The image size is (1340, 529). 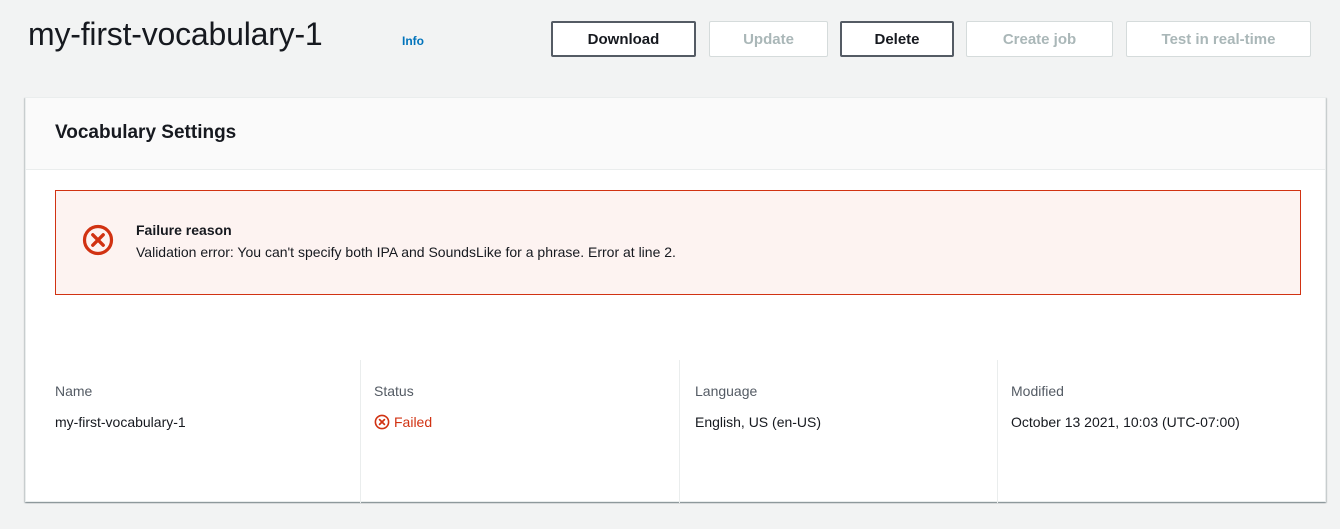 What do you see at coordinates (838, 431) in the screenshot?
I see `language-detail: Language English, US (en-US)` at bounding box center [838, 431].